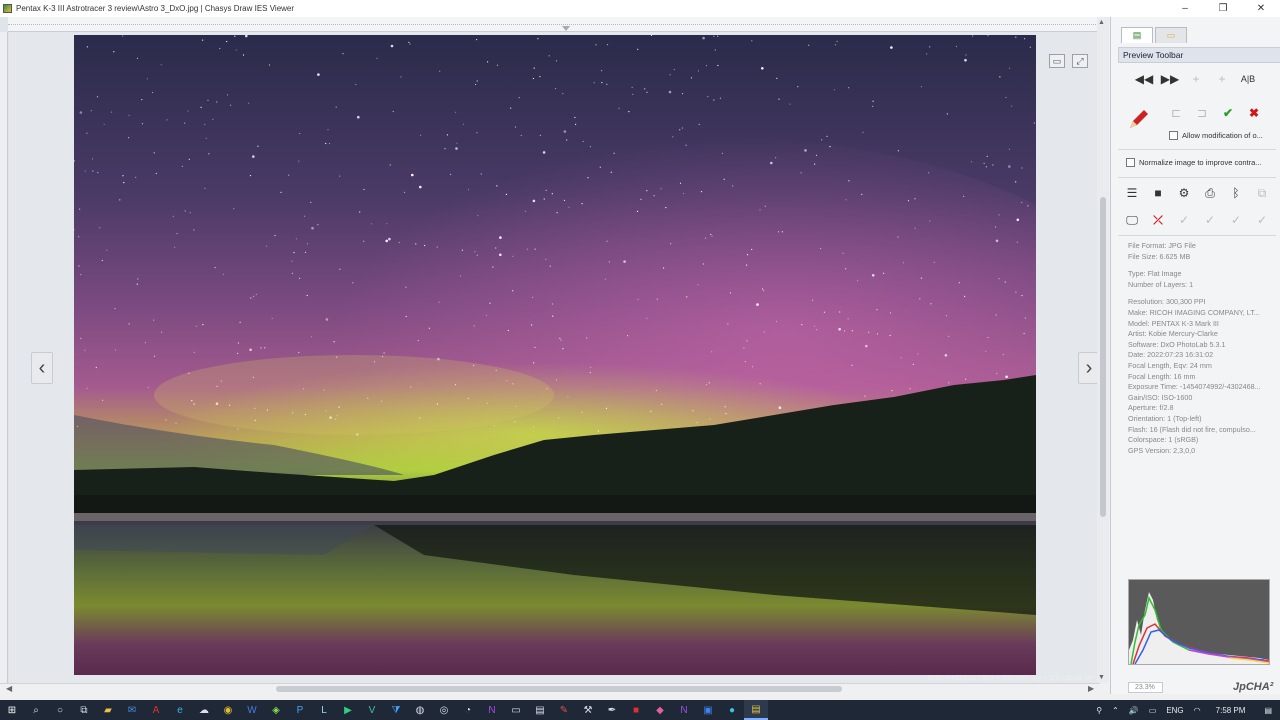  Describe the element at coordinates (1171, 35) in the screenshot. I see `tab-folder: ▭` at that location.